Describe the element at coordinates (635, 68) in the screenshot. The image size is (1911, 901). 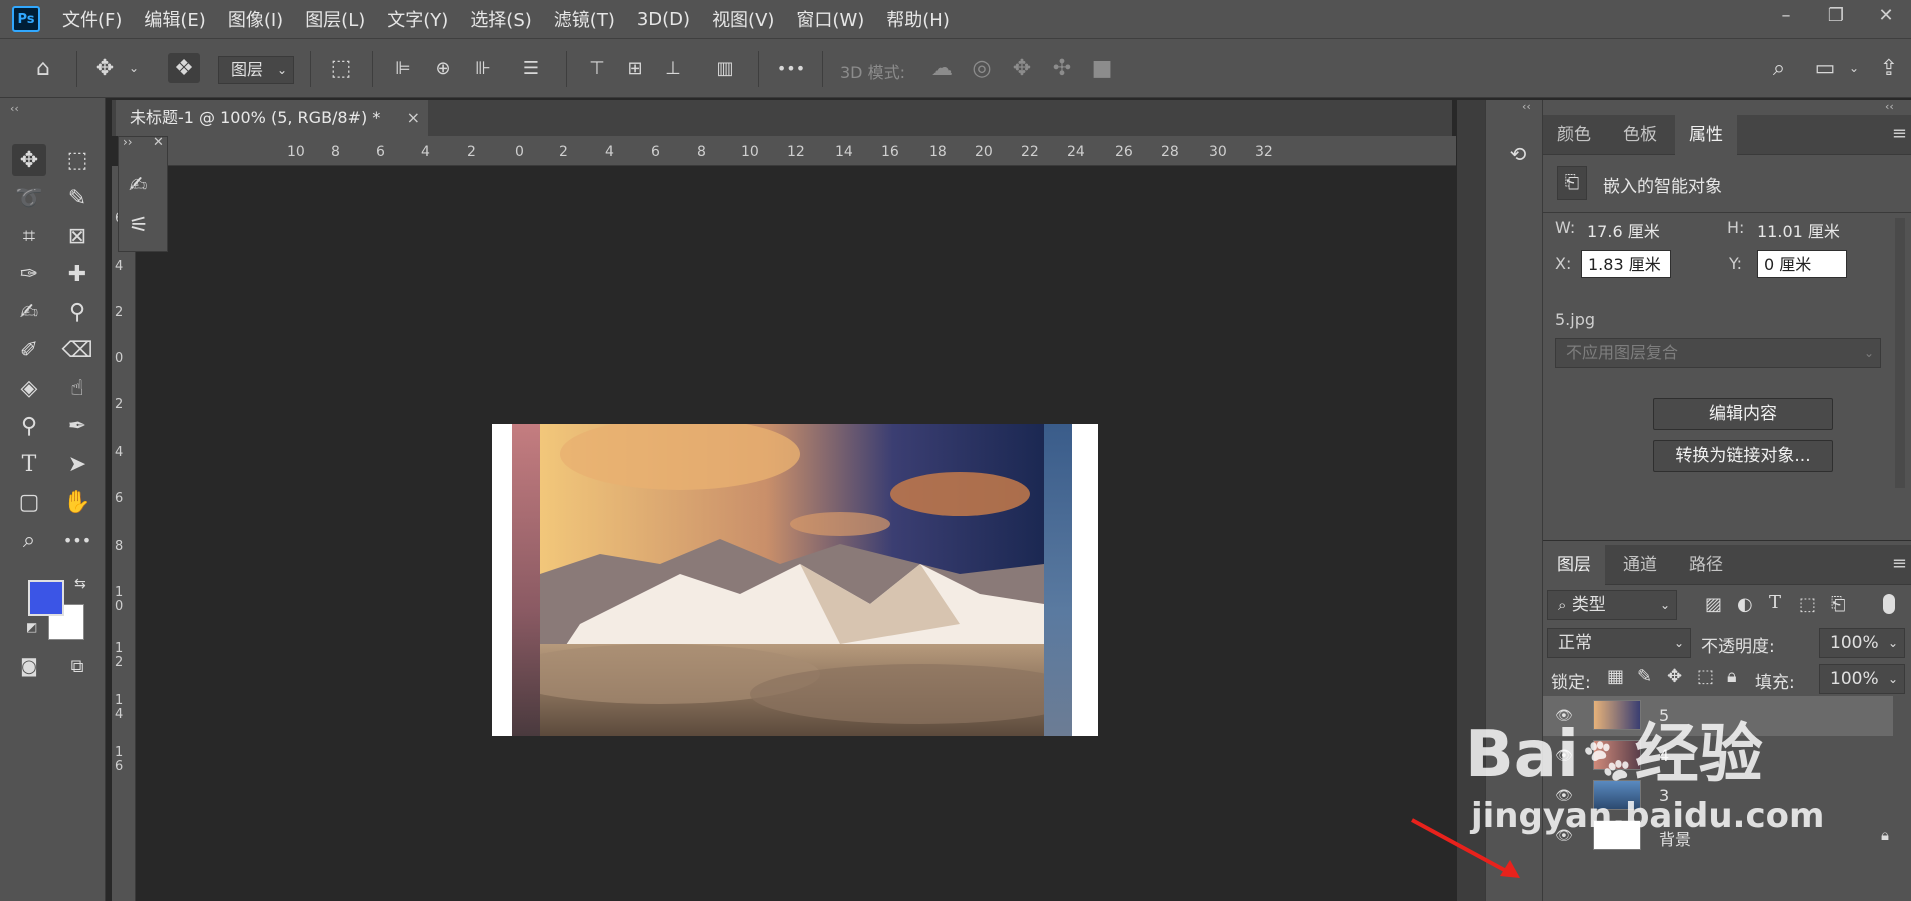
I see `align-middle-icon: ⊞` at that location.